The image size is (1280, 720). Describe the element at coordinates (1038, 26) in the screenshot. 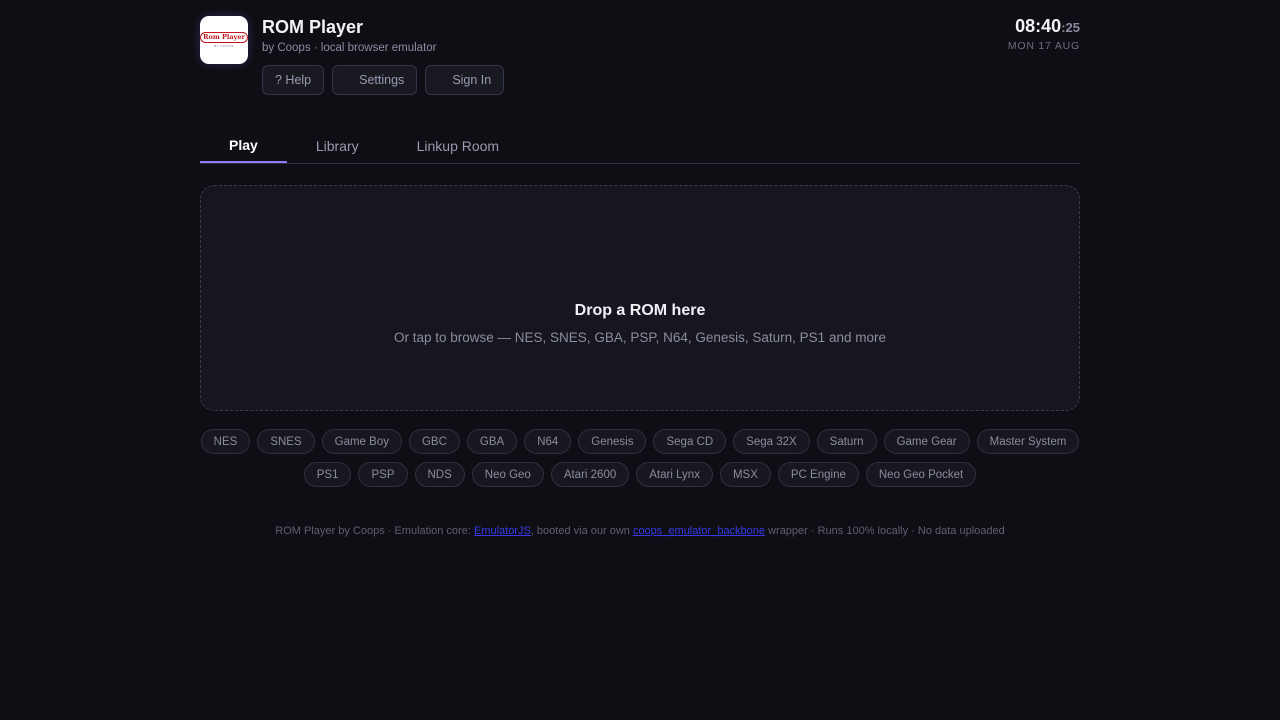

I see `clock-time: 08:40` at that location.